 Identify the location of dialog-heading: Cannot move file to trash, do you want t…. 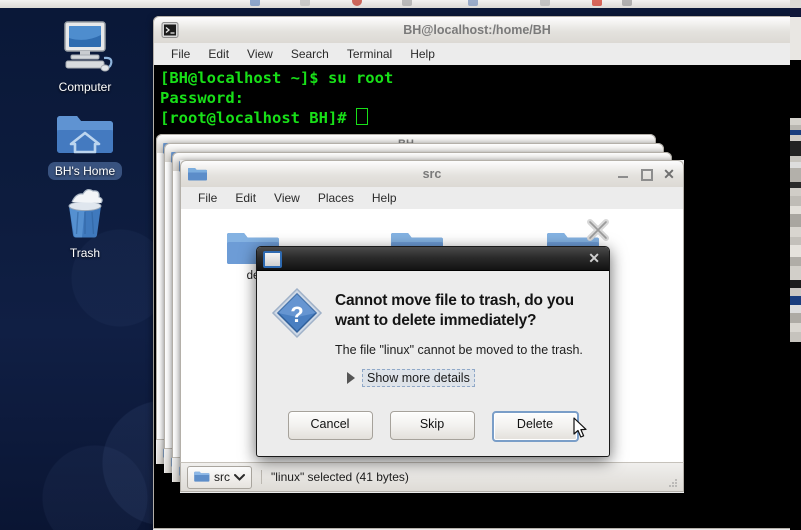
(454, 310).